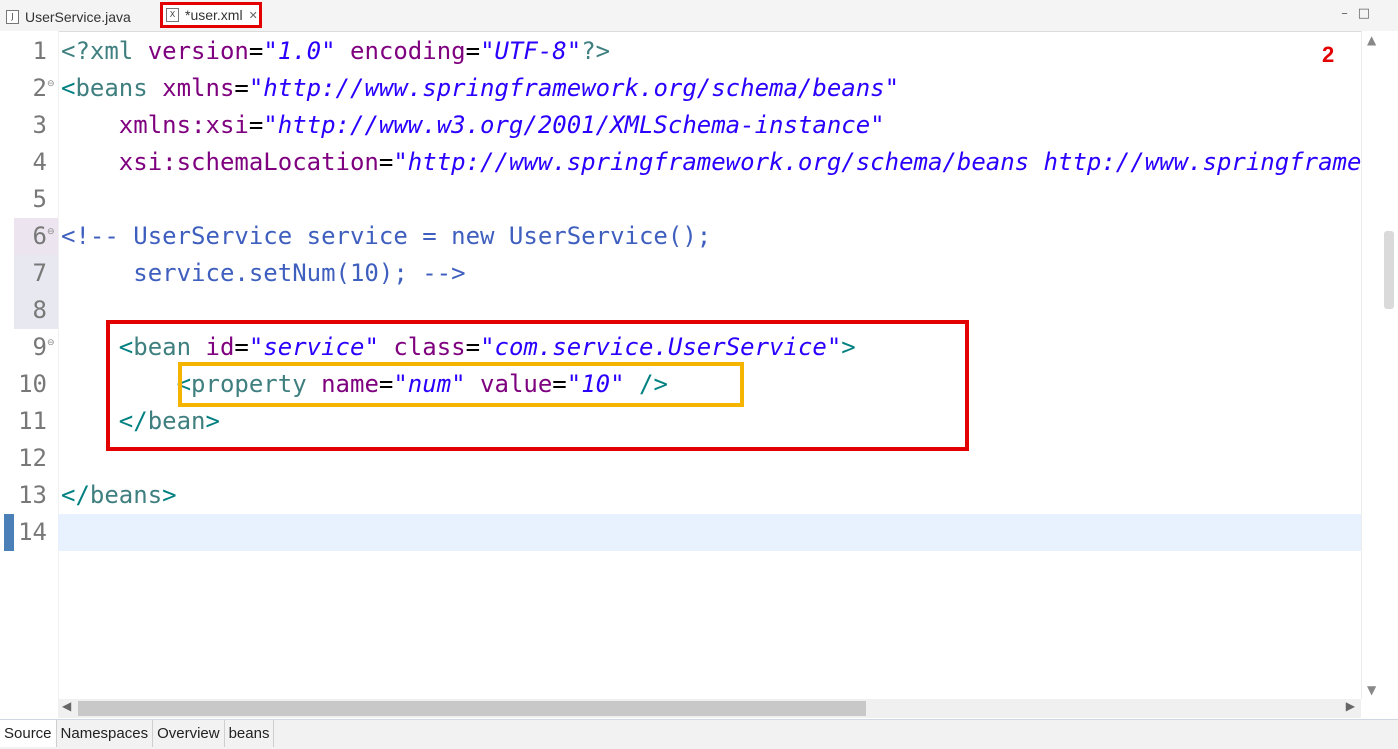  Describe the element at coordinates (32, 495) in the screenshot. I see `line-number: 13` at that location.